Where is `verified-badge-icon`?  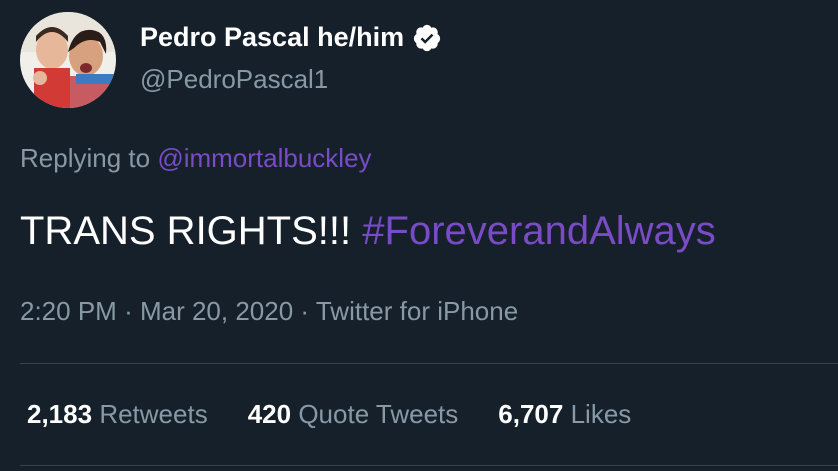
verified-badge-icon is located at coordinates (427, 38).